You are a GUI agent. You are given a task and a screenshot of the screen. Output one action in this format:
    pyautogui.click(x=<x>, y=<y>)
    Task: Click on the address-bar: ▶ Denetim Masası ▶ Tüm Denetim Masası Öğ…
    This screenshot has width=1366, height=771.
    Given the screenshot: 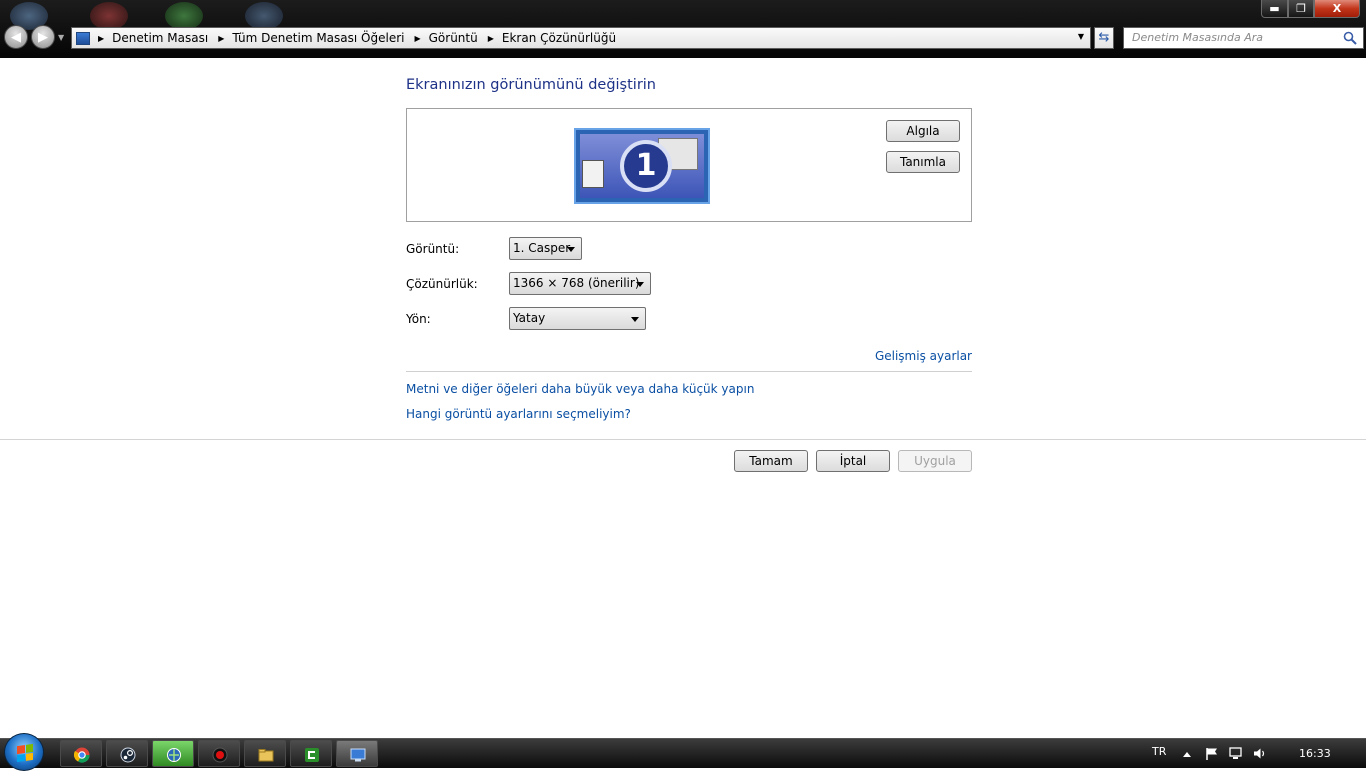 What is the action you would take?
    pyautogui.click(x=581, y=38)
    